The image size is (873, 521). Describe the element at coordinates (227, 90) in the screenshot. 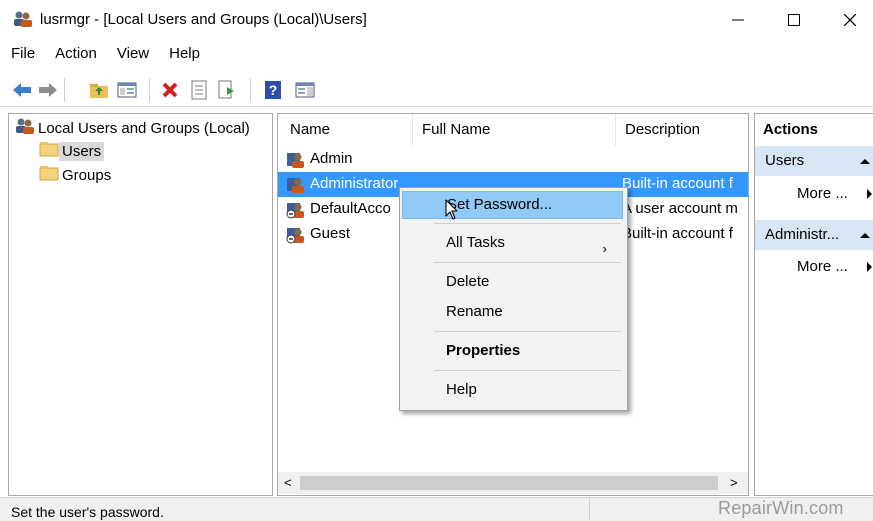

I see `export-list-icon` at that location.